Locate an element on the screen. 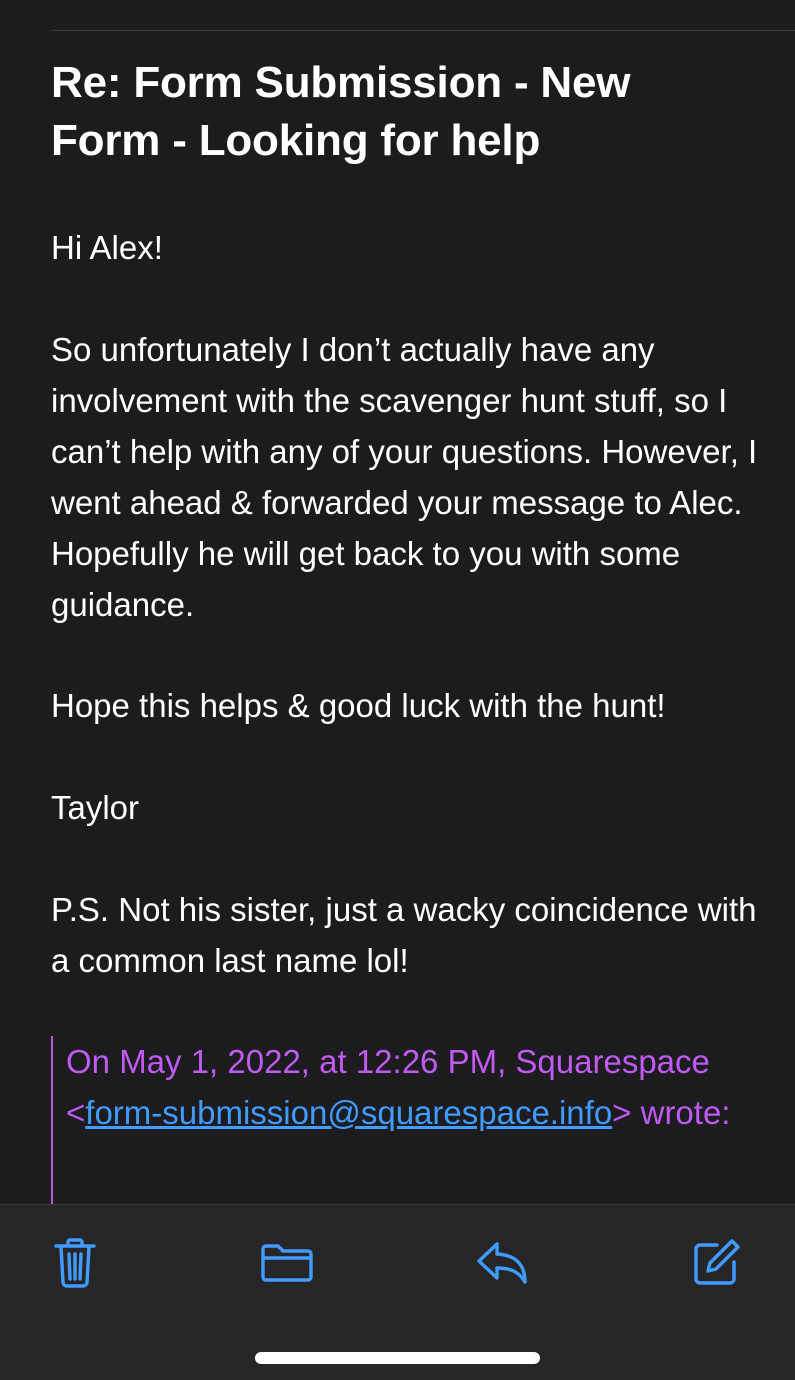 This screenshot has width=795, height=1380. signature: Taylor is located at coordinates (95, 807).